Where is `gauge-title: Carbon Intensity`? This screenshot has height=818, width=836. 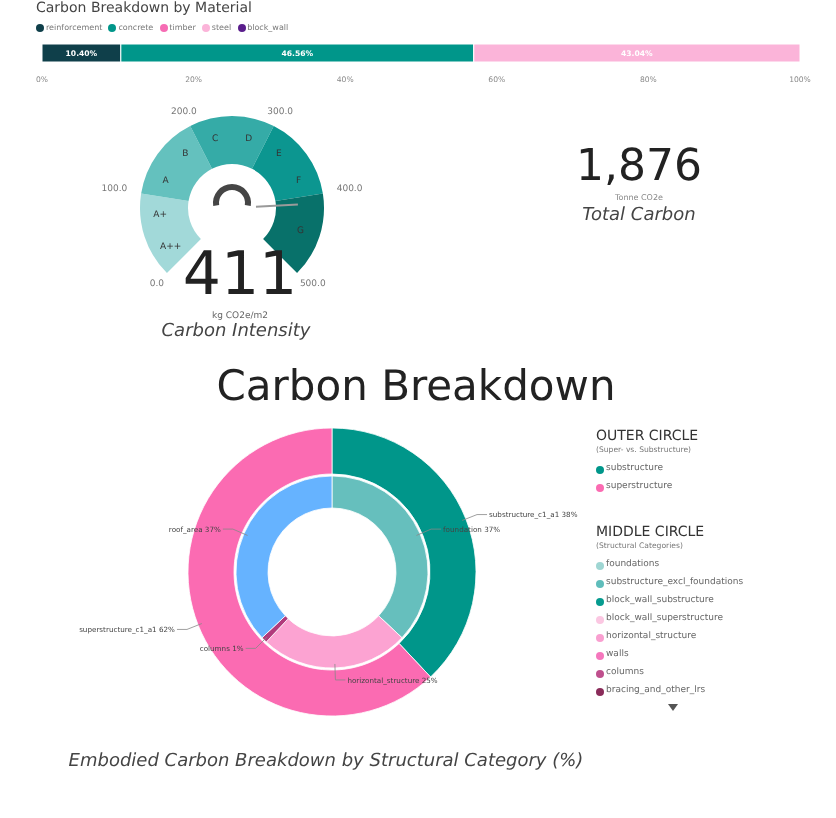 gauge-title: Carbon Intensity is located at coordinates (236, 332).